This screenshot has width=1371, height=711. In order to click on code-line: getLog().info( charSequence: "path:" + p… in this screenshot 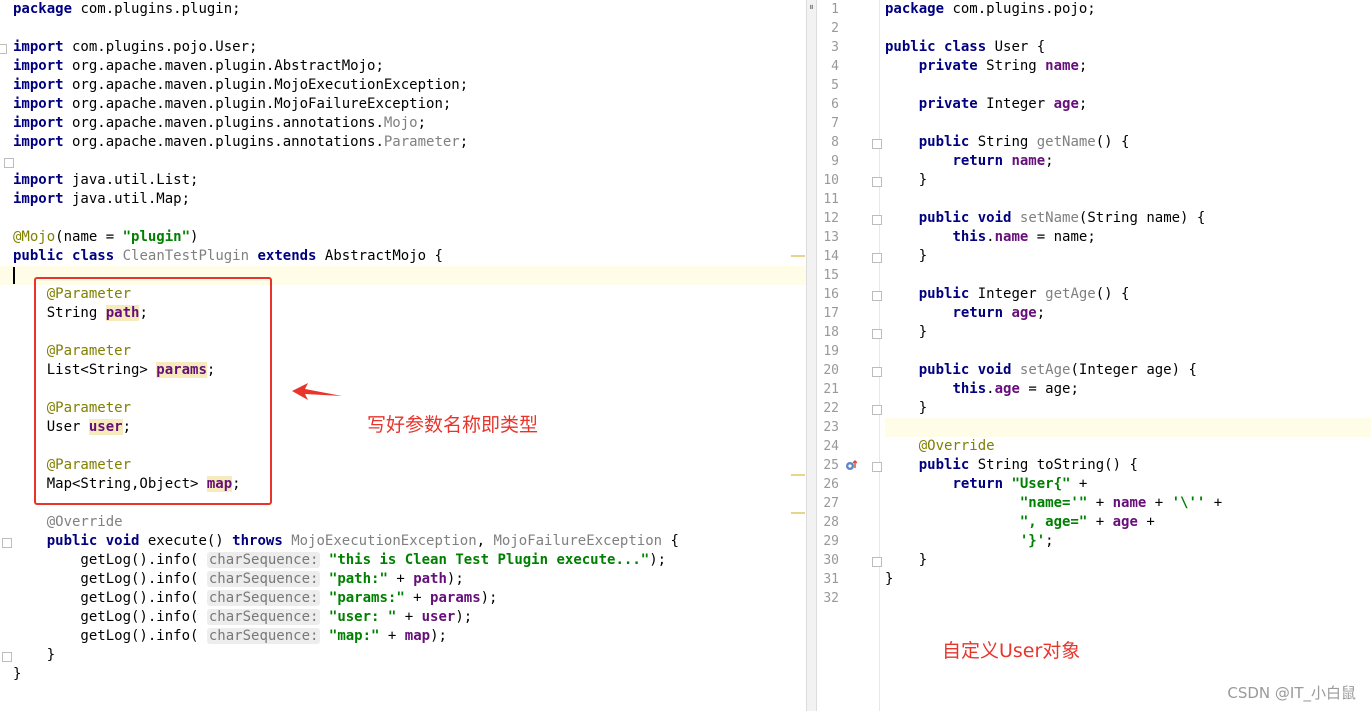, I will do `click(403, 579)`.